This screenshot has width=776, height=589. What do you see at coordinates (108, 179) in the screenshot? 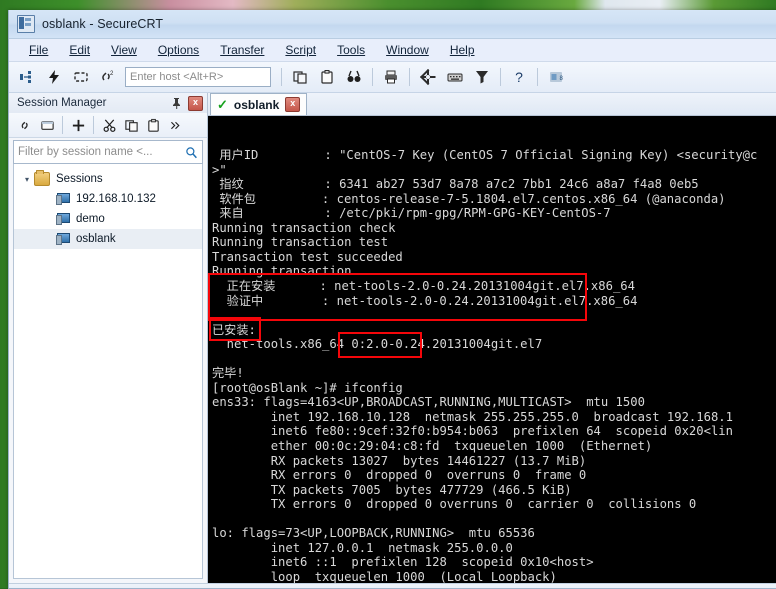
I see `tree-node-sessions: ▾ Sessions` at bounding box center [108, 179].